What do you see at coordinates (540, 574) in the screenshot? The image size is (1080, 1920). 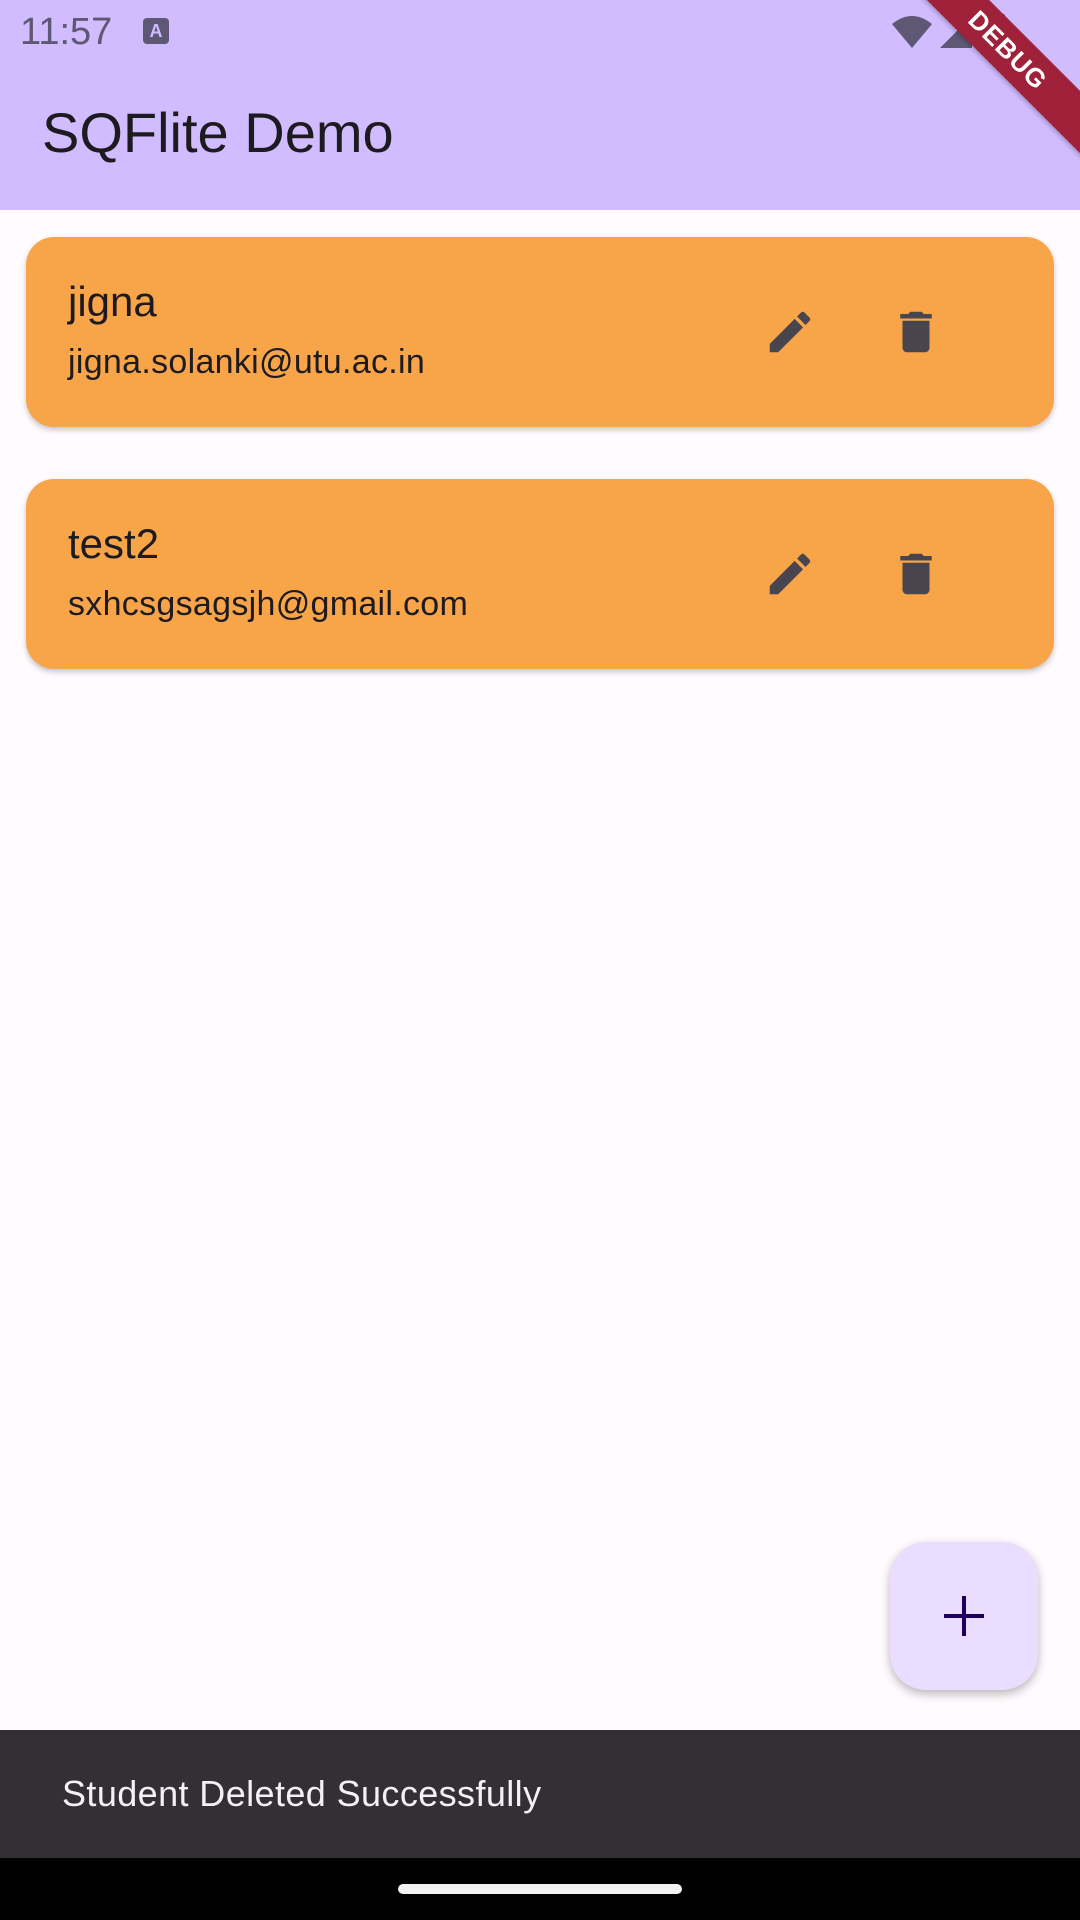 I see `student-card: test2 sxhcsgsagsjh@gmail.com` at bounding box center [540, 574].